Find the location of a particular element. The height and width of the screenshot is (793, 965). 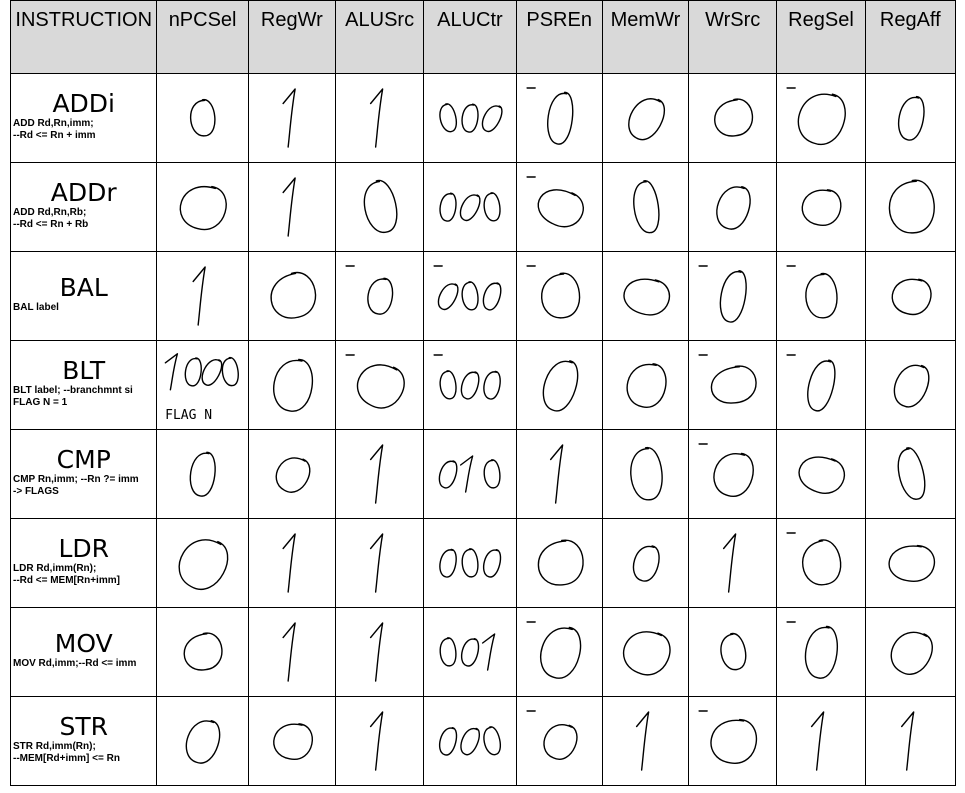

instruction-note: CMP Rn,imm; --Rn ?= imm -> FLAGS is located at coordinates (76, 485).